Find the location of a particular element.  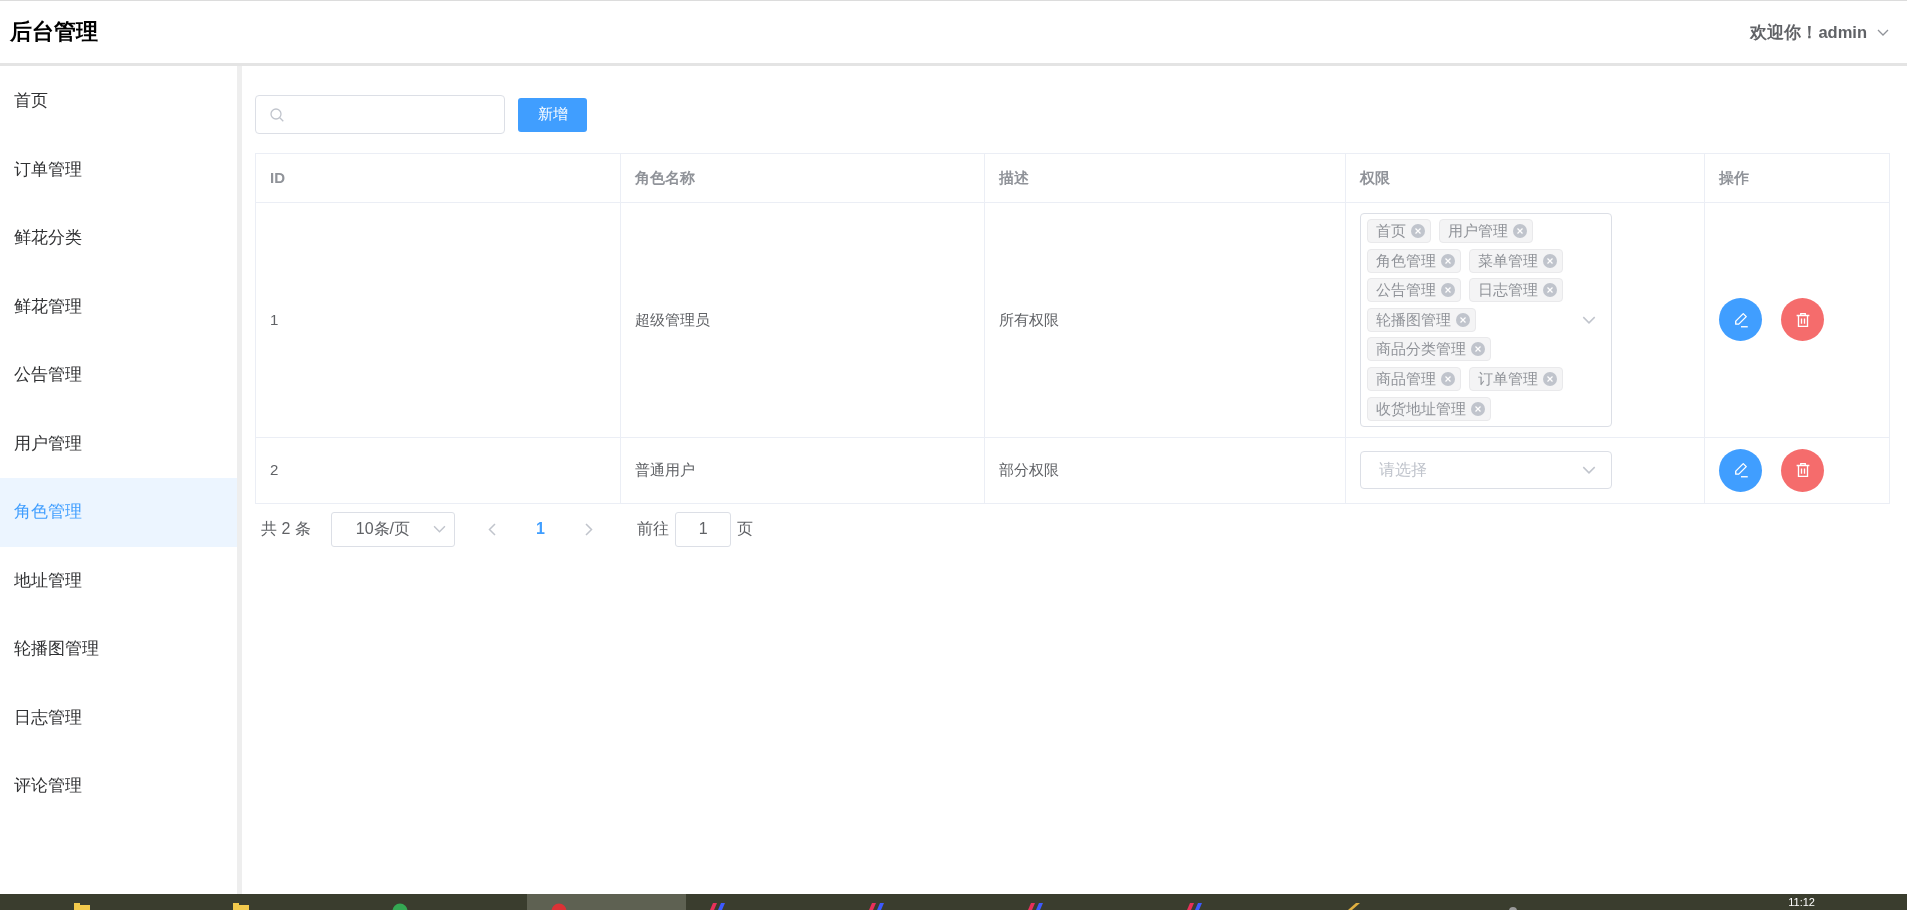

sidebar-item: 订单管理 is located at coordinates (118, 169).